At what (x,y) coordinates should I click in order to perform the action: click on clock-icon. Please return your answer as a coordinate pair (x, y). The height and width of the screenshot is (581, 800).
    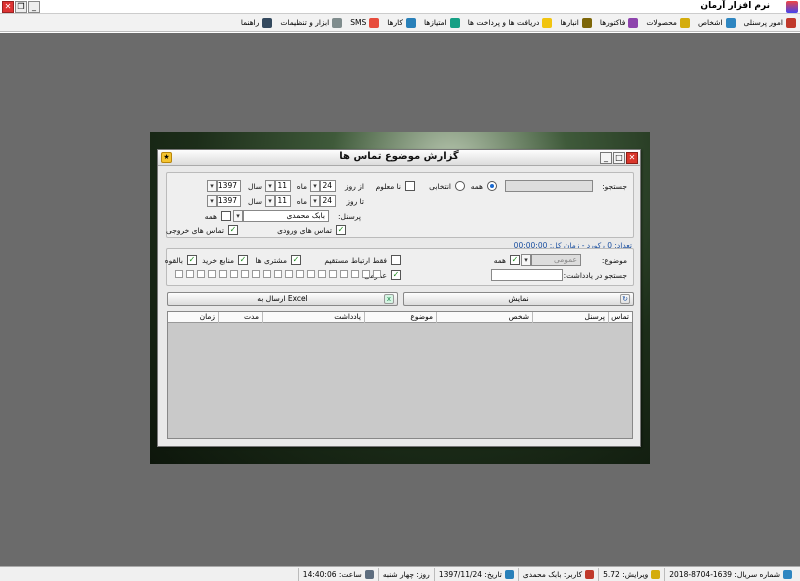
    Looking at the image, I should click on (369, 574).